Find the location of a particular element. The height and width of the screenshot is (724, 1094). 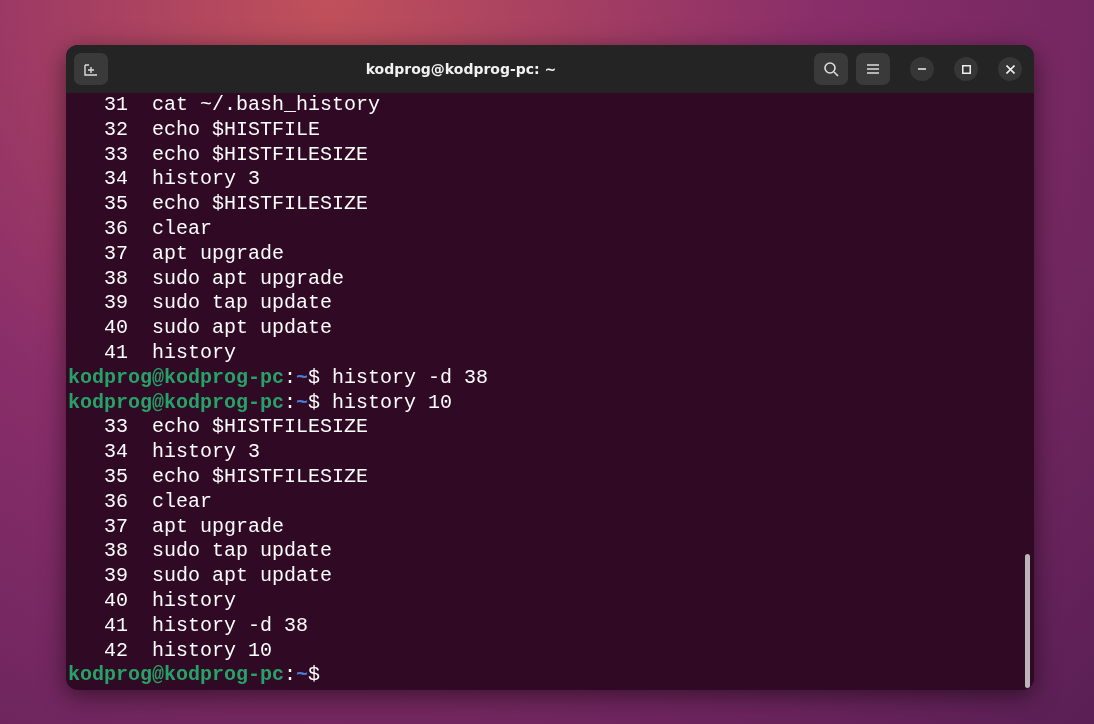

terminal-line: 32 echo $HISTFILE is located at coordinates (212, 130).